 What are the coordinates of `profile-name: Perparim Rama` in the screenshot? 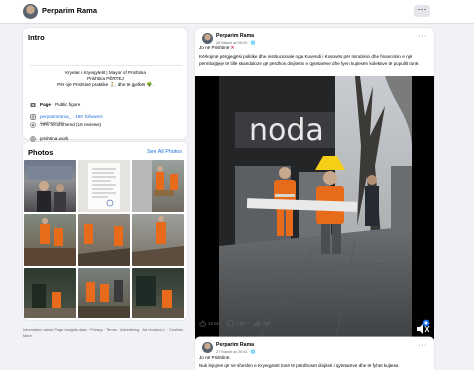 It's located at (69, 10).